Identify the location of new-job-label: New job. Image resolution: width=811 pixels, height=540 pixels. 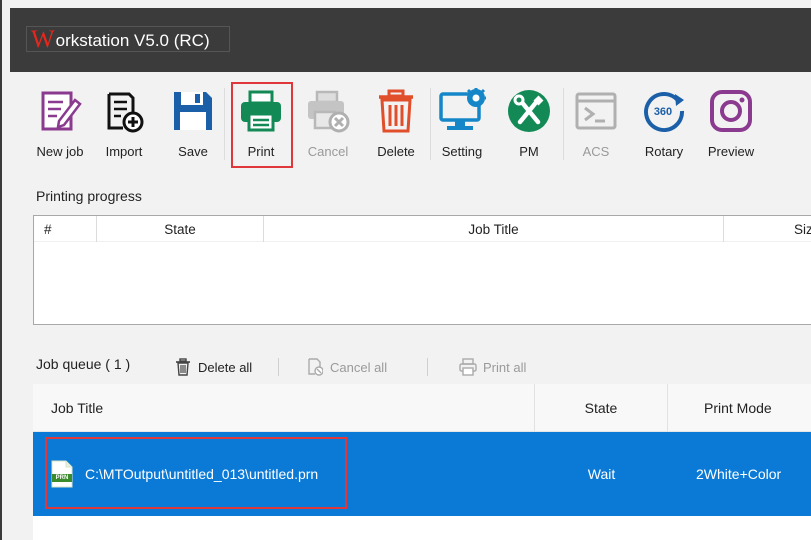
(60, 151).